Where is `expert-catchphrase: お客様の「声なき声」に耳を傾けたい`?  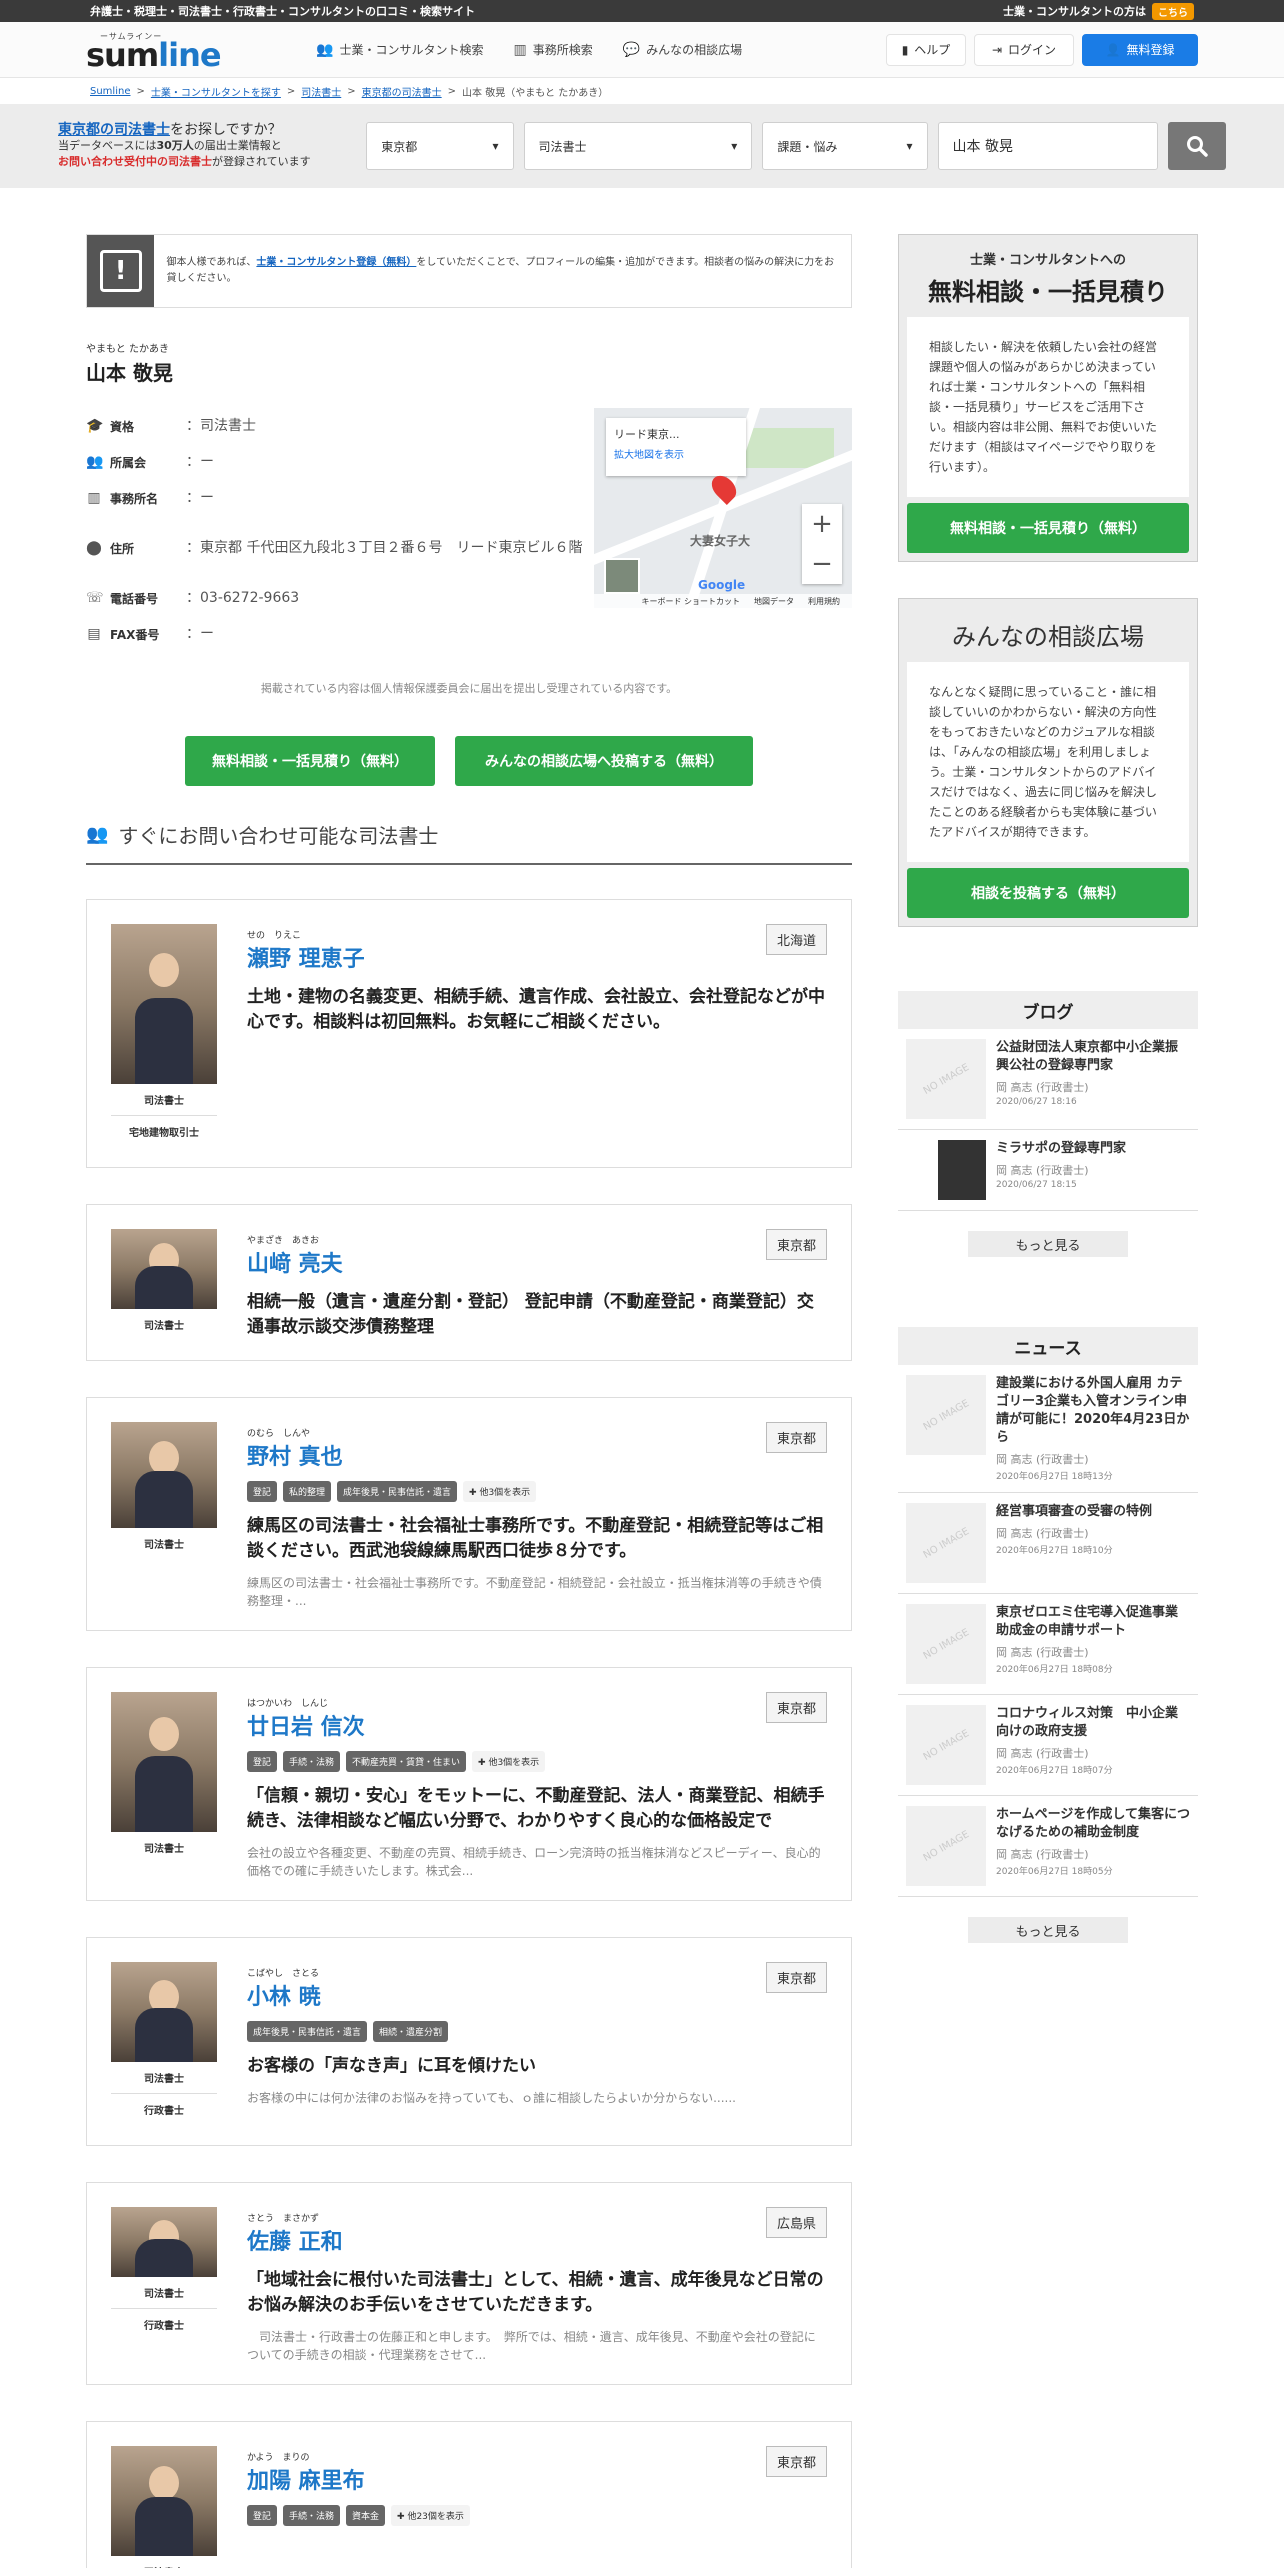
expert-catchphrase: お客様の「声なき声」に耳を傾けたい is located at coordinates (391, 2066).